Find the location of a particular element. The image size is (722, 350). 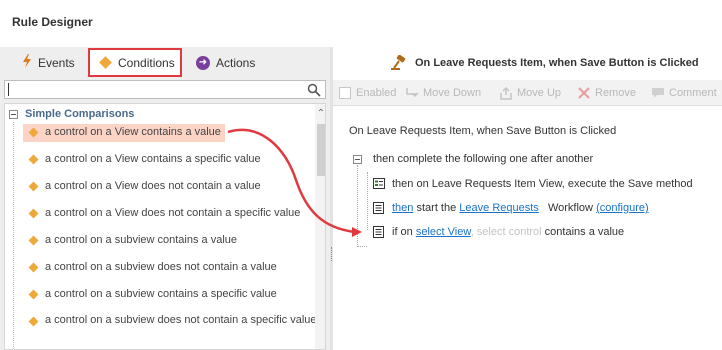

tab-strip: Events Conditions ➜ Actions is located at coordinates (165, 62).